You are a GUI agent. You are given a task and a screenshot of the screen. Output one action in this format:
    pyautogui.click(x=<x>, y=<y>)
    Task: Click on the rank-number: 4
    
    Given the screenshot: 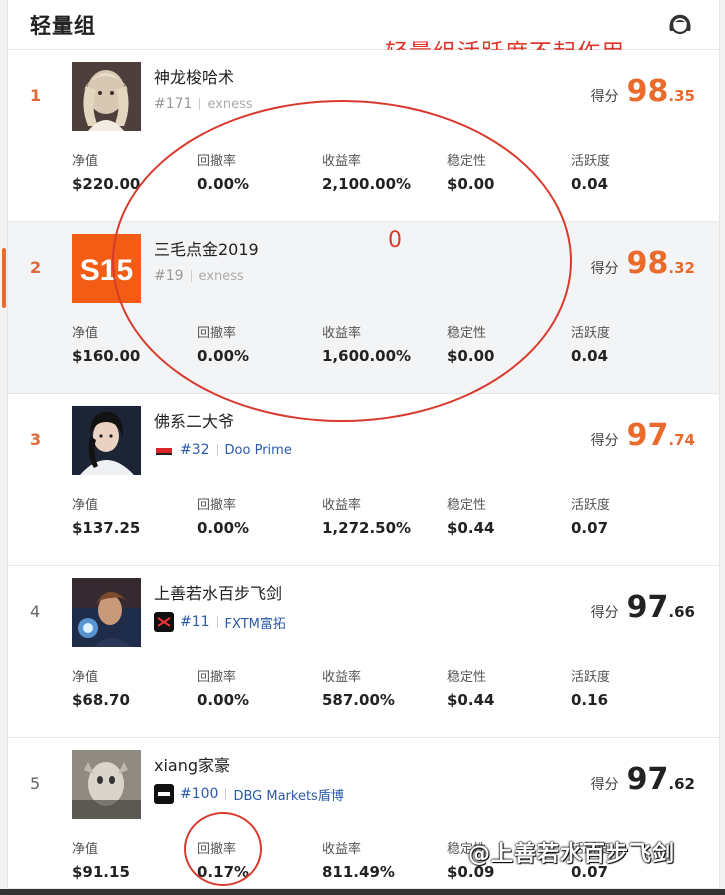 What is the action you would take?
    pyautogui.click(x=35, y=611)
    